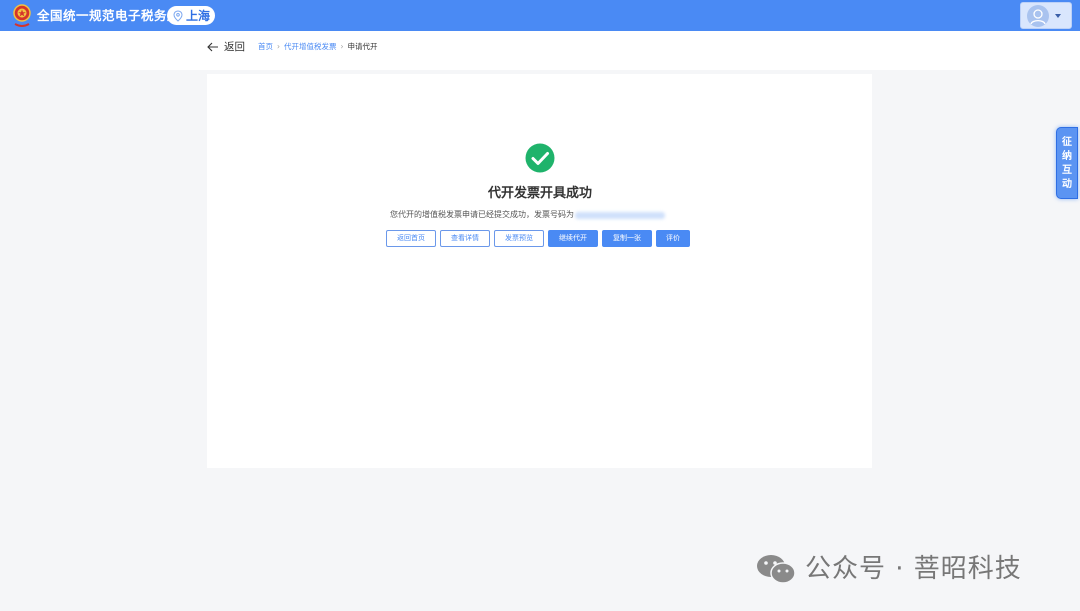  Describe the element at coordinates (540, 158) in the screenshot. I see `success-check-icon` at that location.